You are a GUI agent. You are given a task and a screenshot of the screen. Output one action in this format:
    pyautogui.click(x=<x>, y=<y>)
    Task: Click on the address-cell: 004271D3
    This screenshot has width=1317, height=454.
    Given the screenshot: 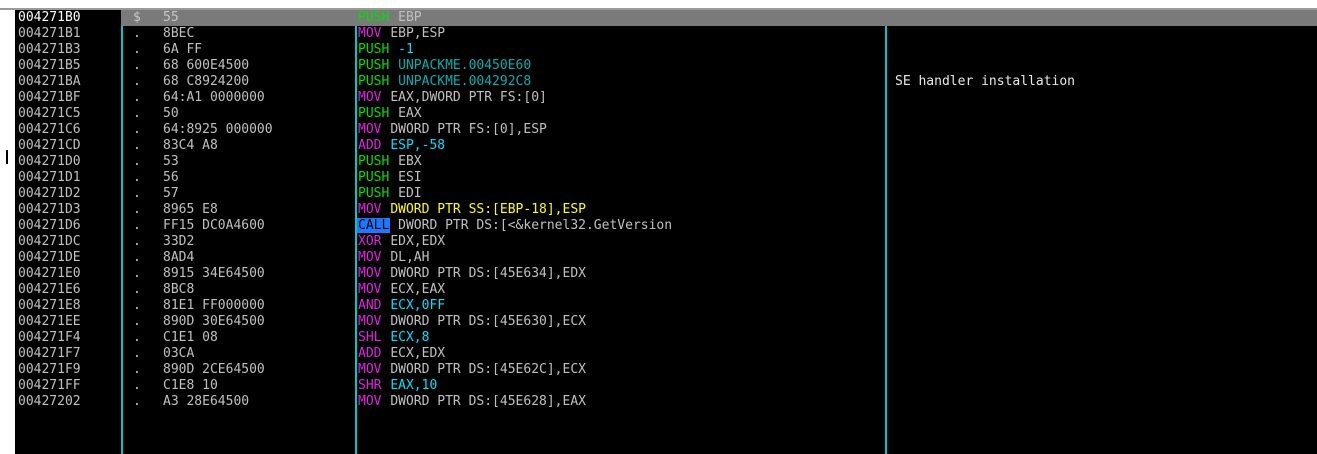 What is the action you would take?
    pyautogui.click(x=49, y=209)
    